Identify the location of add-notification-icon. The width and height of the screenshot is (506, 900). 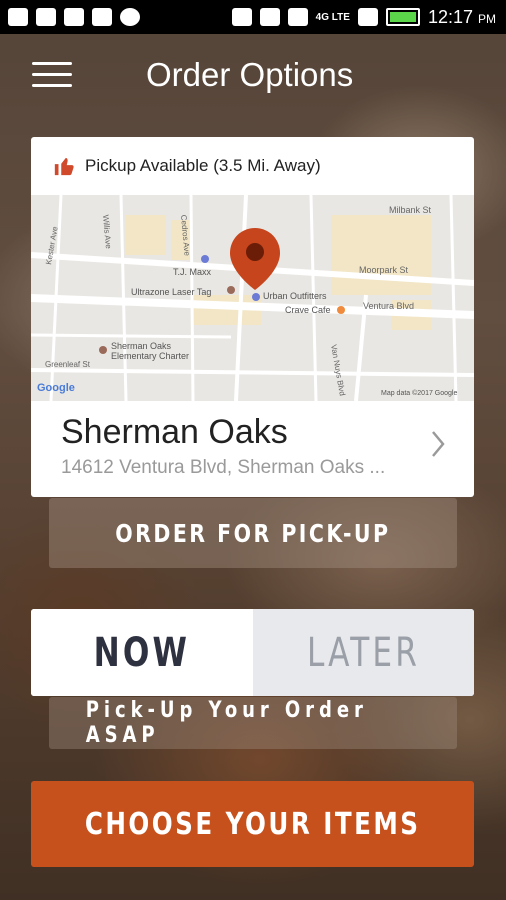
(18, 17).